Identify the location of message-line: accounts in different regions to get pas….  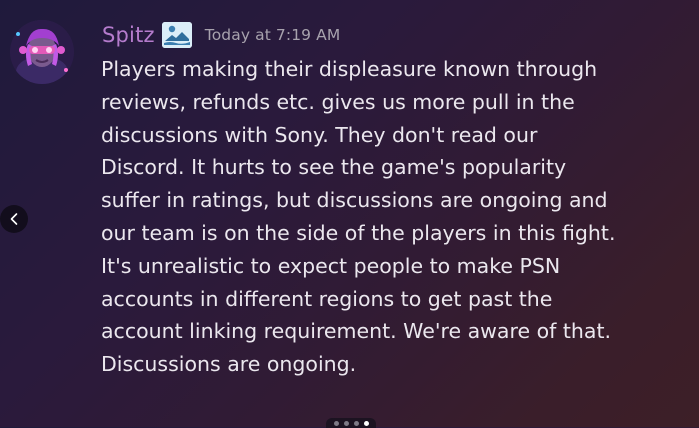
(327, 298).